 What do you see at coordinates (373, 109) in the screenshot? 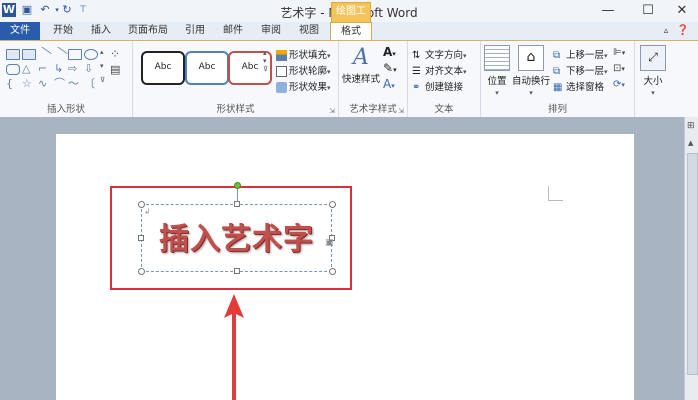
I see `group-label-wordart-styles: 艺术字样式` at bounding box center [373, 109].